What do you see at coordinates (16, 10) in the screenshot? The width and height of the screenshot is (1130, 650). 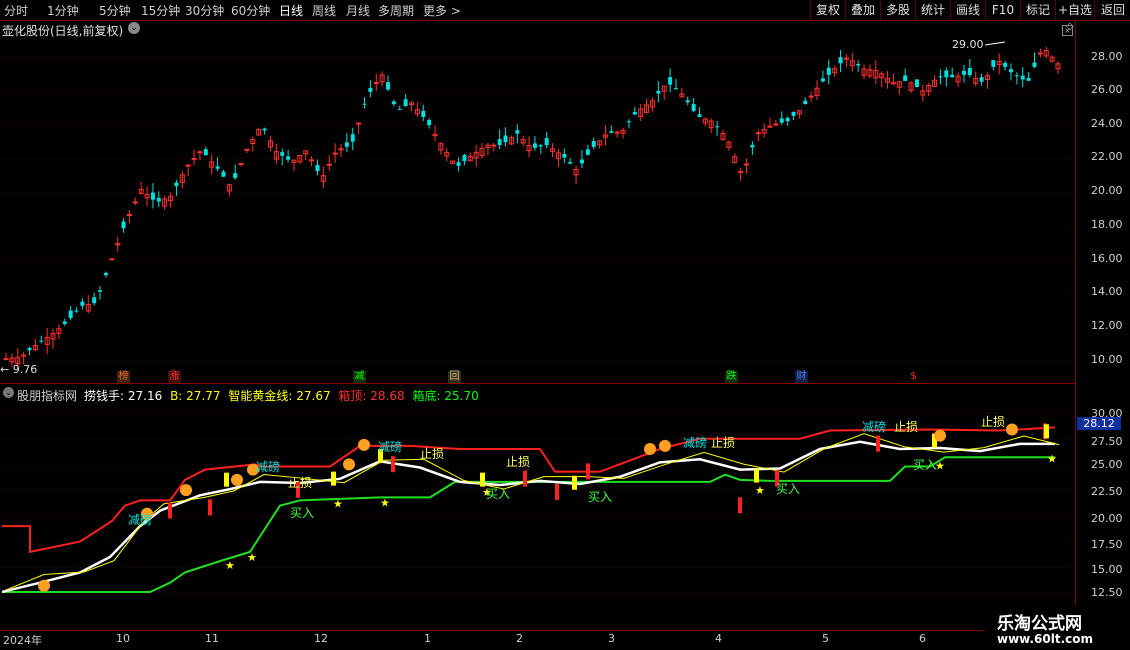 I see `tab-timeshare: 分时` at bounding box center [16, 10].